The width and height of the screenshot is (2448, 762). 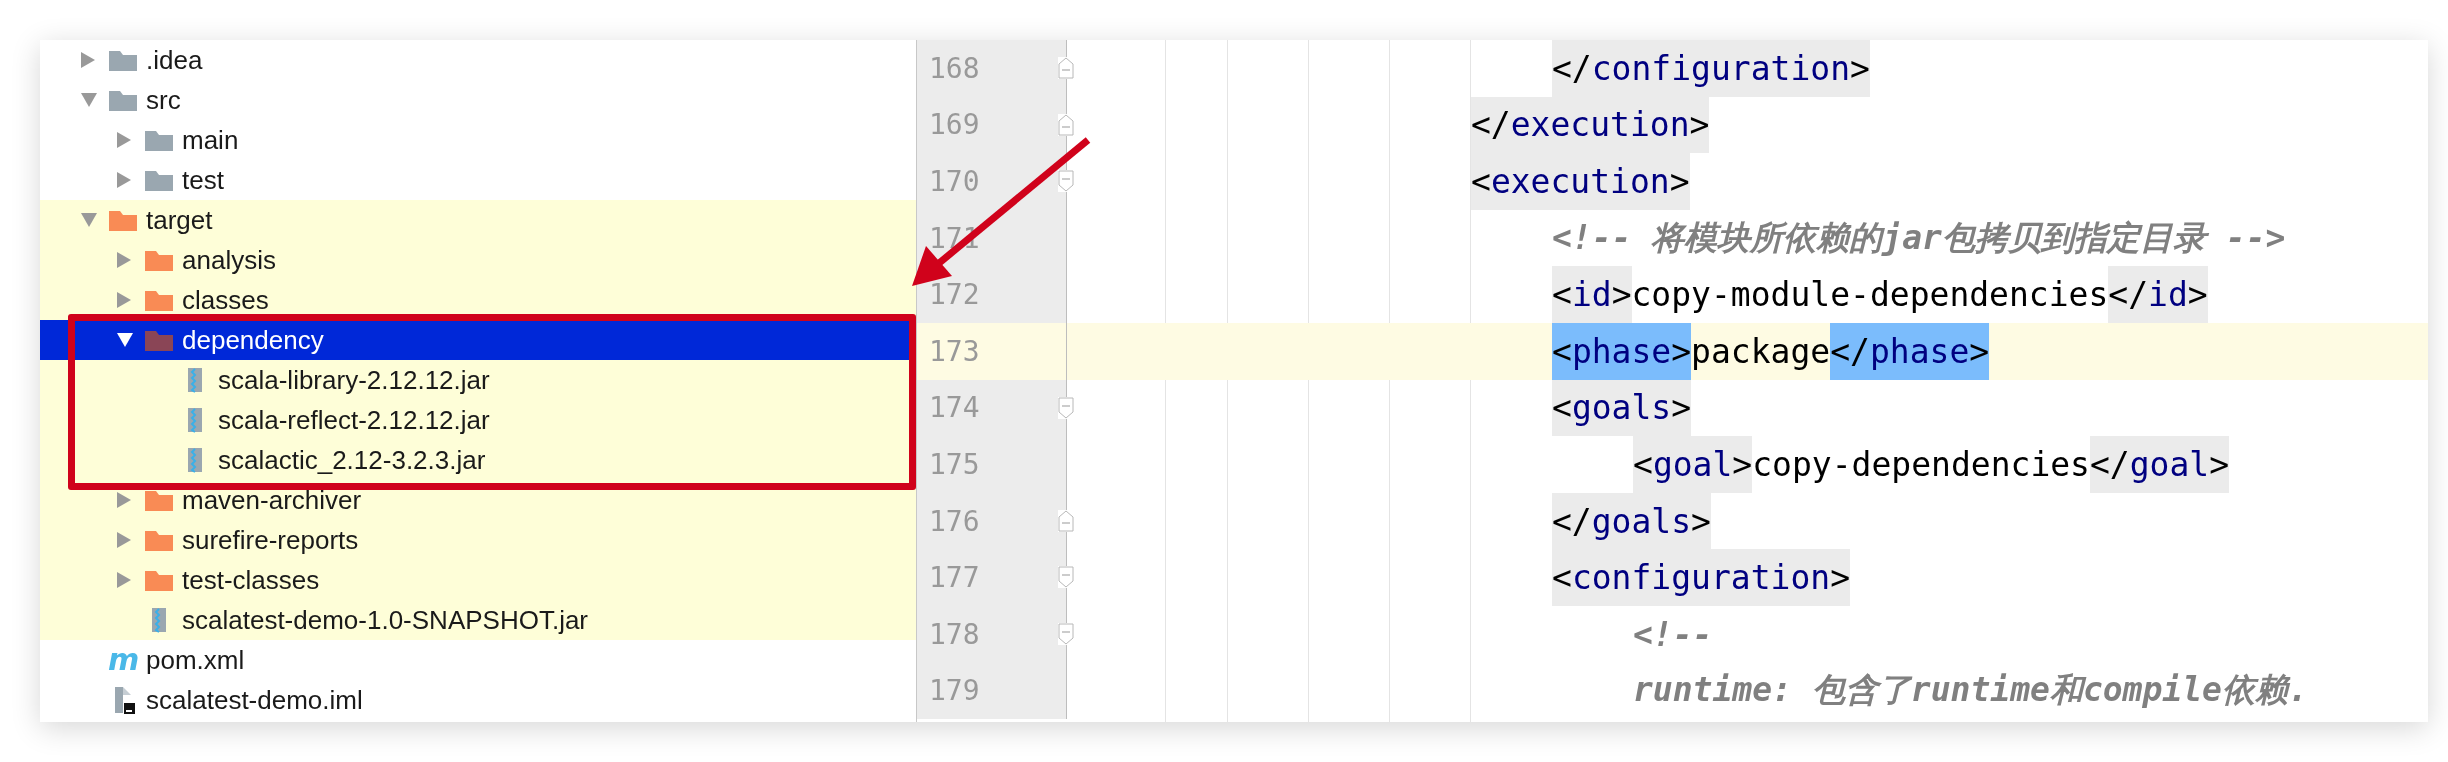 I want to click on line-number: 170, so click(x=992, y=181).